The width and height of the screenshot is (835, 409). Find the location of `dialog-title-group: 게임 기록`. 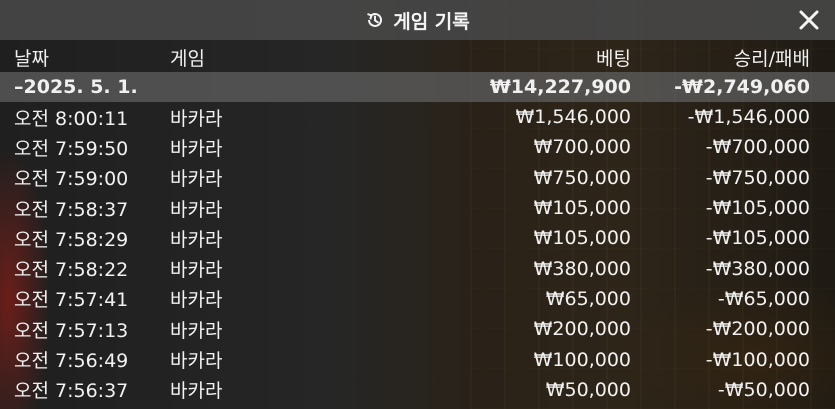

dialog-title-group: 게임 기록 is located at coordinates (417, 20).